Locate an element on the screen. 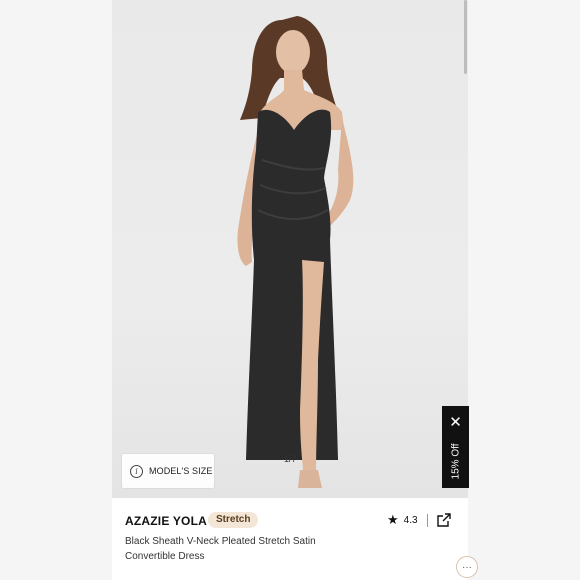 The image size is (580, 580). rating: ★ 4.3 is located at coordinates (407, 520).